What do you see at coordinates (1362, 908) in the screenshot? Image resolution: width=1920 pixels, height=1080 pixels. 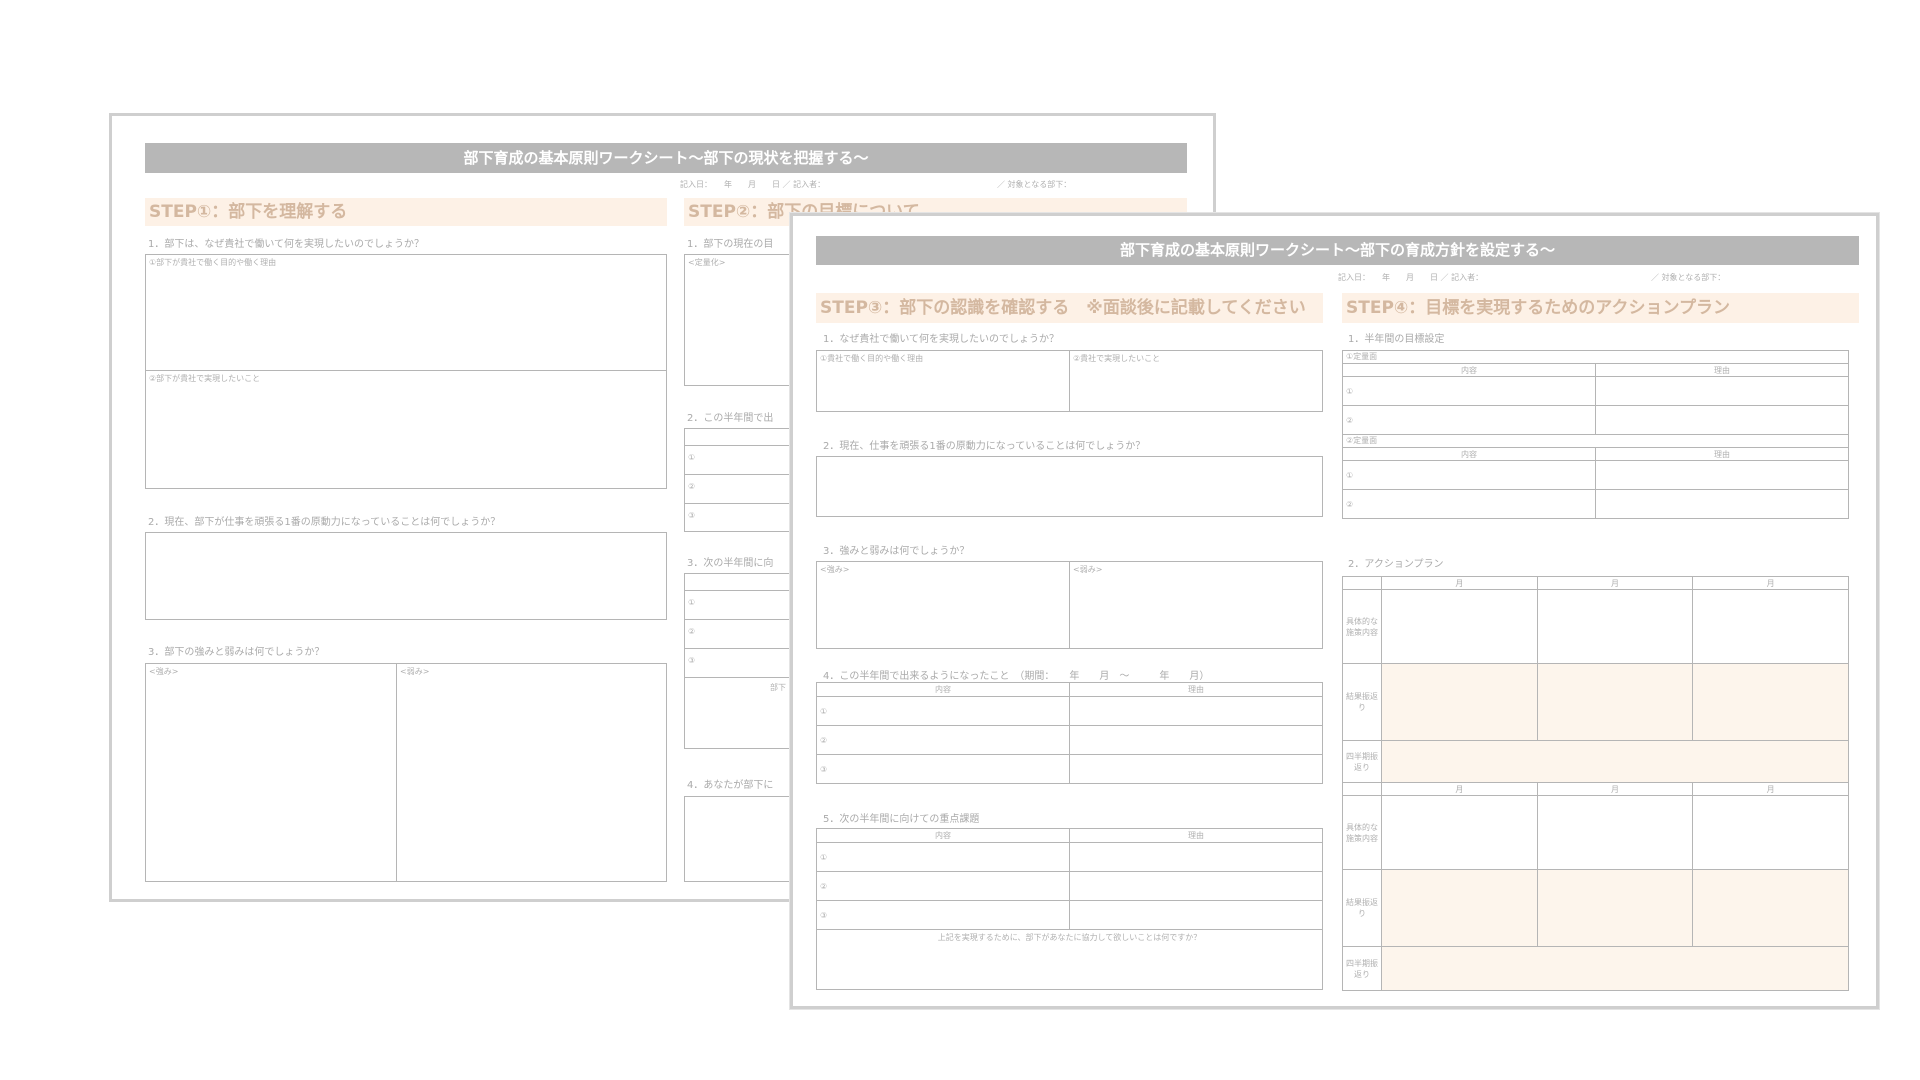 I see `row-label-result-review: 結果振返り` at bounding box center [1362, 908].